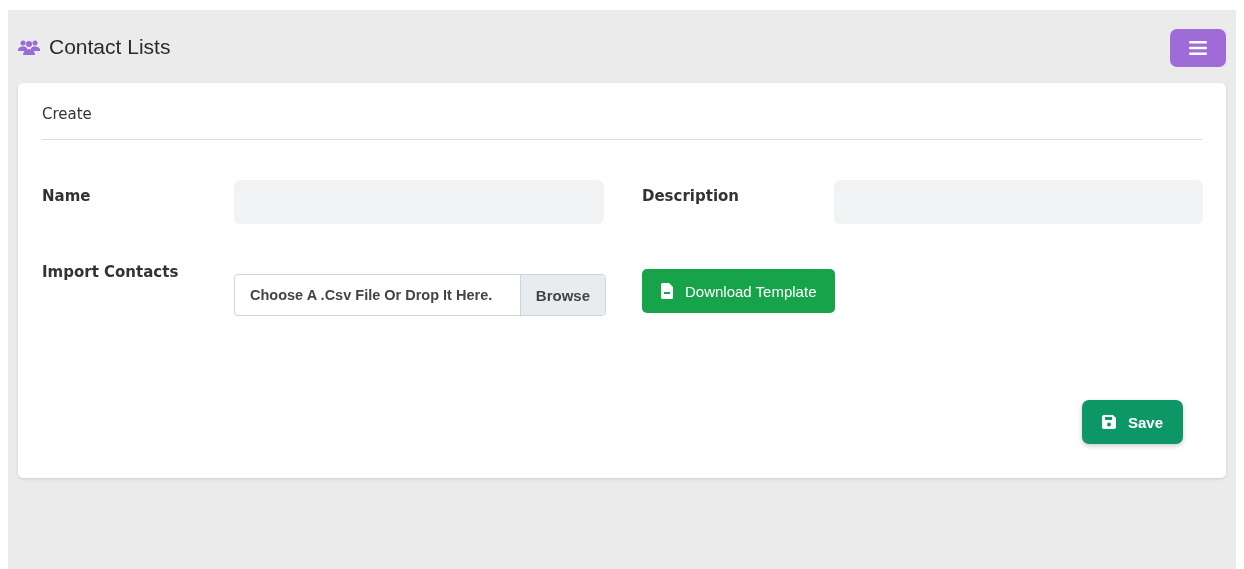 Image resolution: width=1244 pixels, height=569 pixels. What do you see at coordinates (67, 114) in the screenshot?
I see `card-title: Create` at bounding box center [67, 114].